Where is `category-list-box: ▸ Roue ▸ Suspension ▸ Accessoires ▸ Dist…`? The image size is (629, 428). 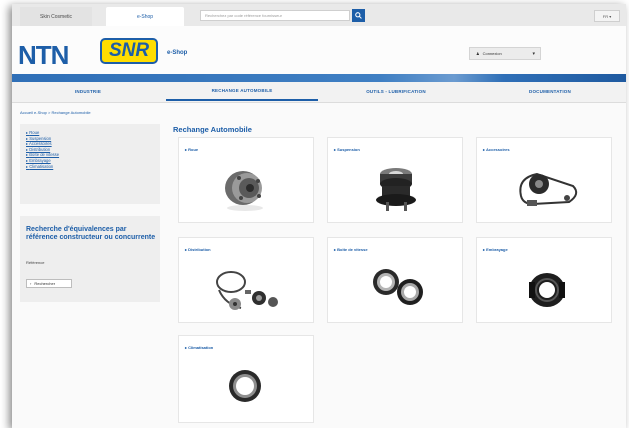 category-list-box: ▸ Roue ▸ Suspension ▸ Accessoires ▸ Dist… is located at coordinates (90, 164).